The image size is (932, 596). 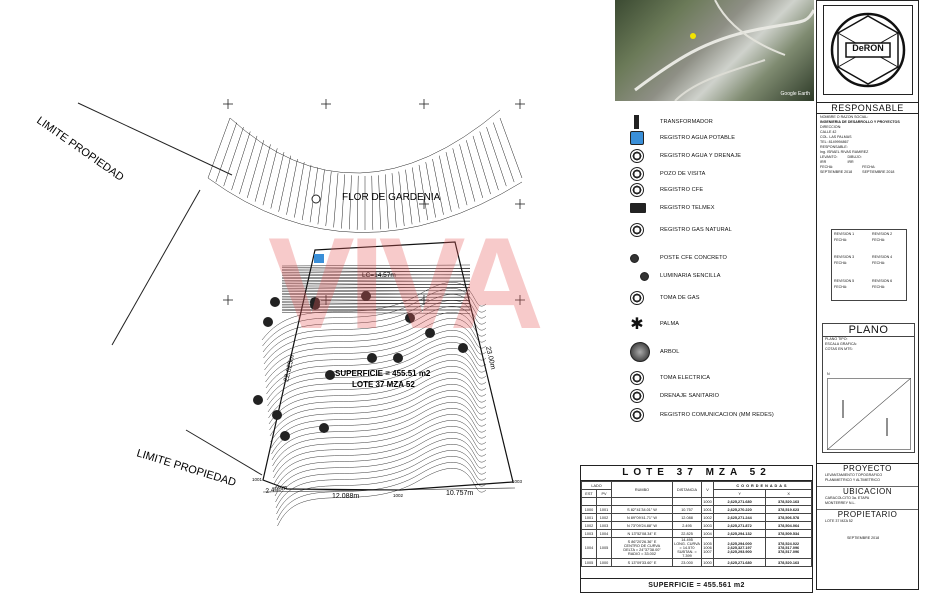 I want to click on watermark: VIVA, so click(x=406, y=283).